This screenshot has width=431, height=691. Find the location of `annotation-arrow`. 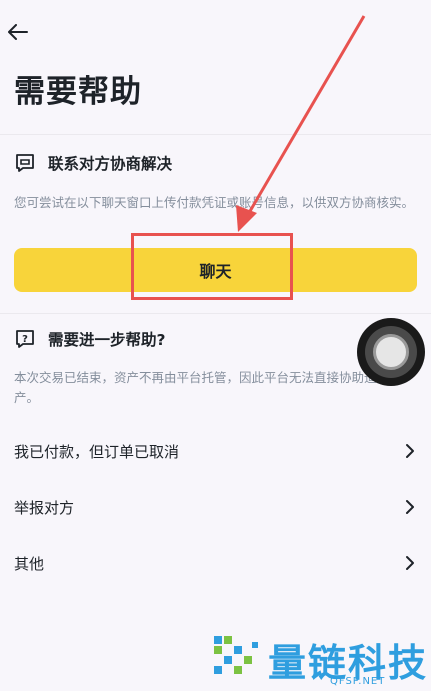

annotation-arrow is located at coordinates (301, 123).